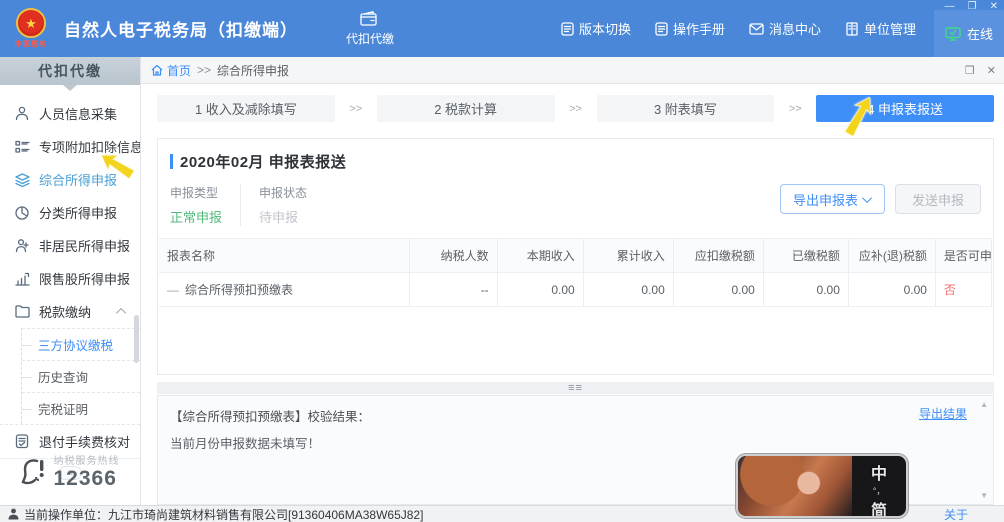  I want to click on declare-status-group: 申报状态 待申报, so click(282, 205).